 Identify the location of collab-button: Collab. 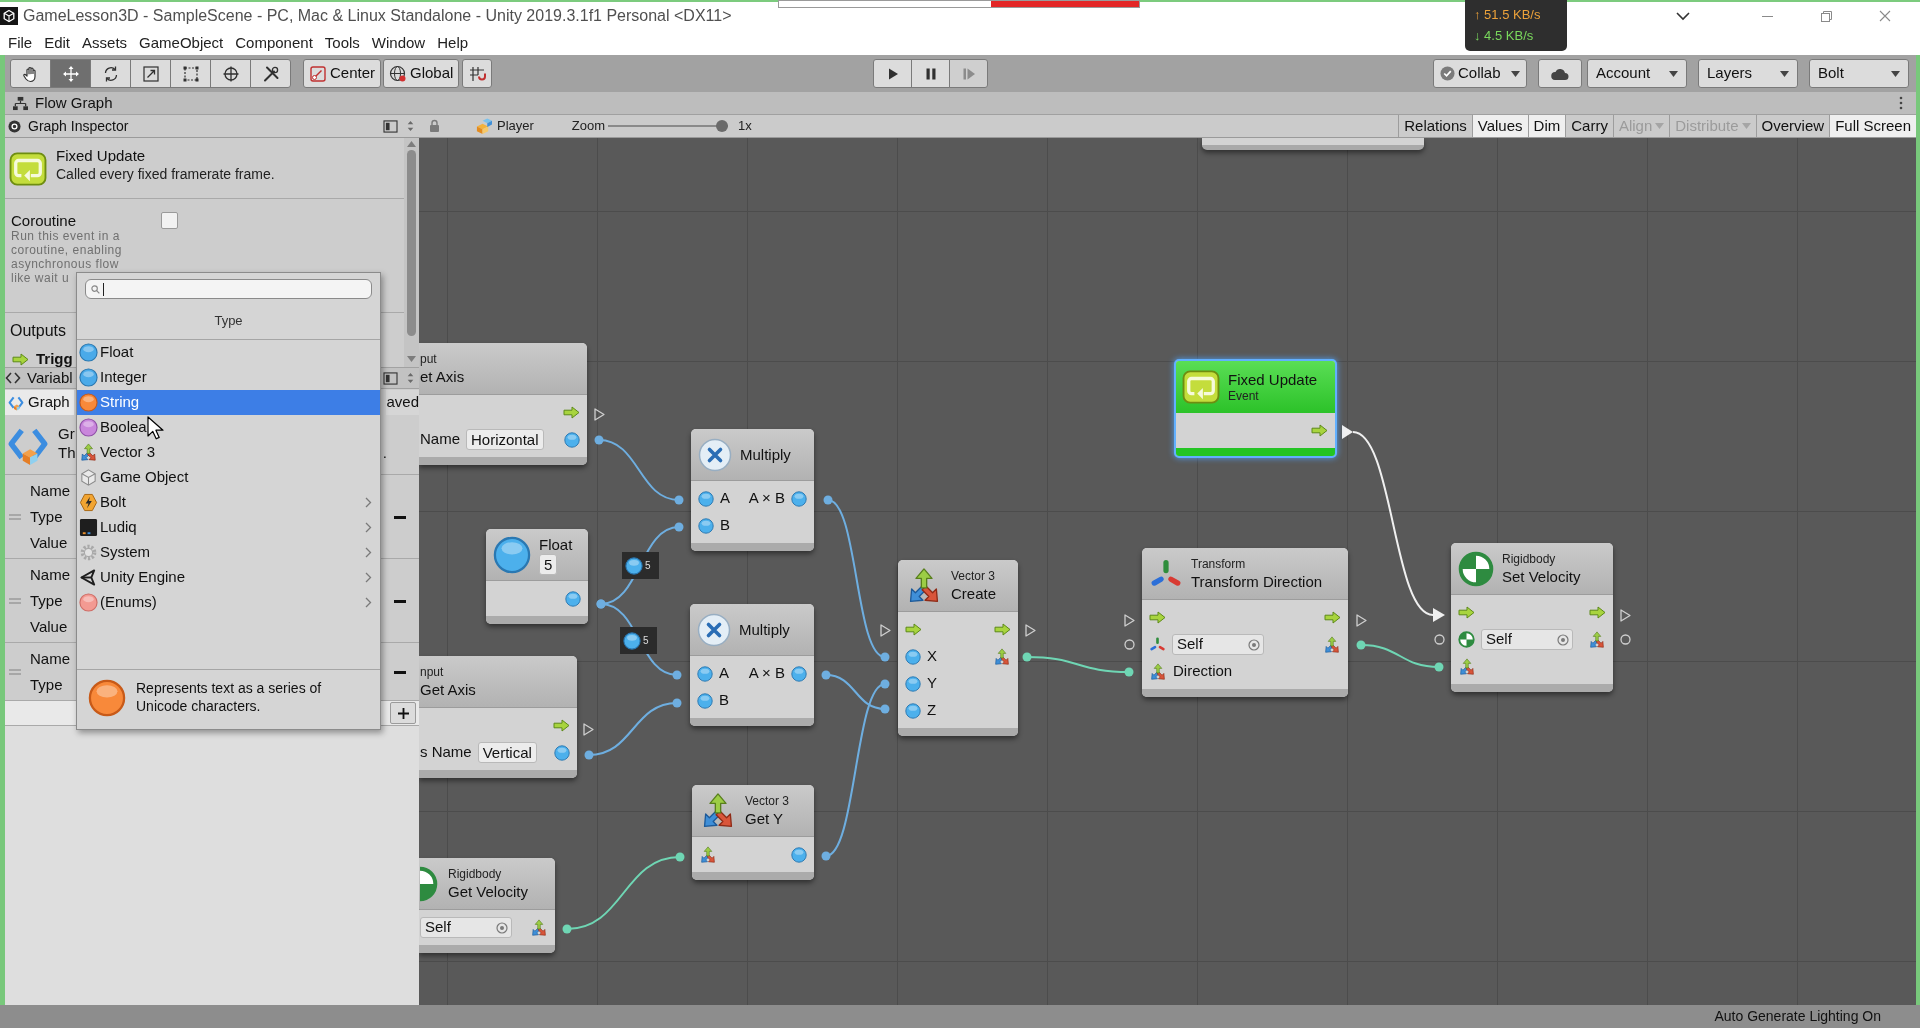
(1480, 73).